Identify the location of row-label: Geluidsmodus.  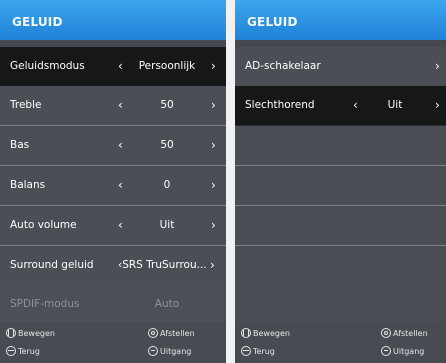
(47, 66).